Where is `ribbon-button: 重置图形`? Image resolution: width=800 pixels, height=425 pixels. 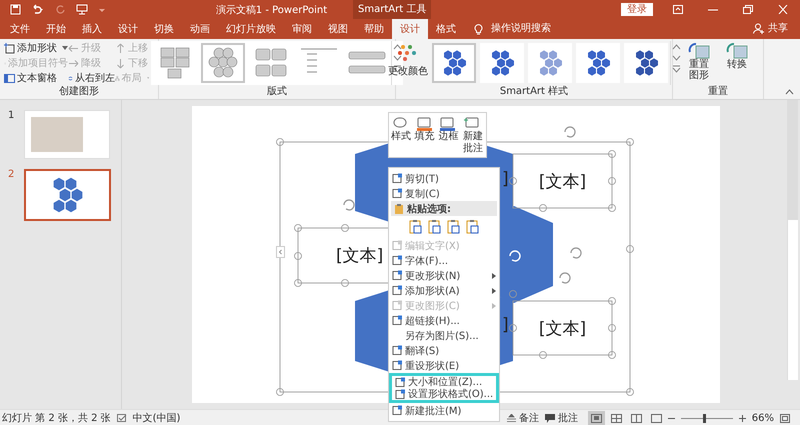
ribbon-button: 重置图形 is located at coordinates (699, 61).